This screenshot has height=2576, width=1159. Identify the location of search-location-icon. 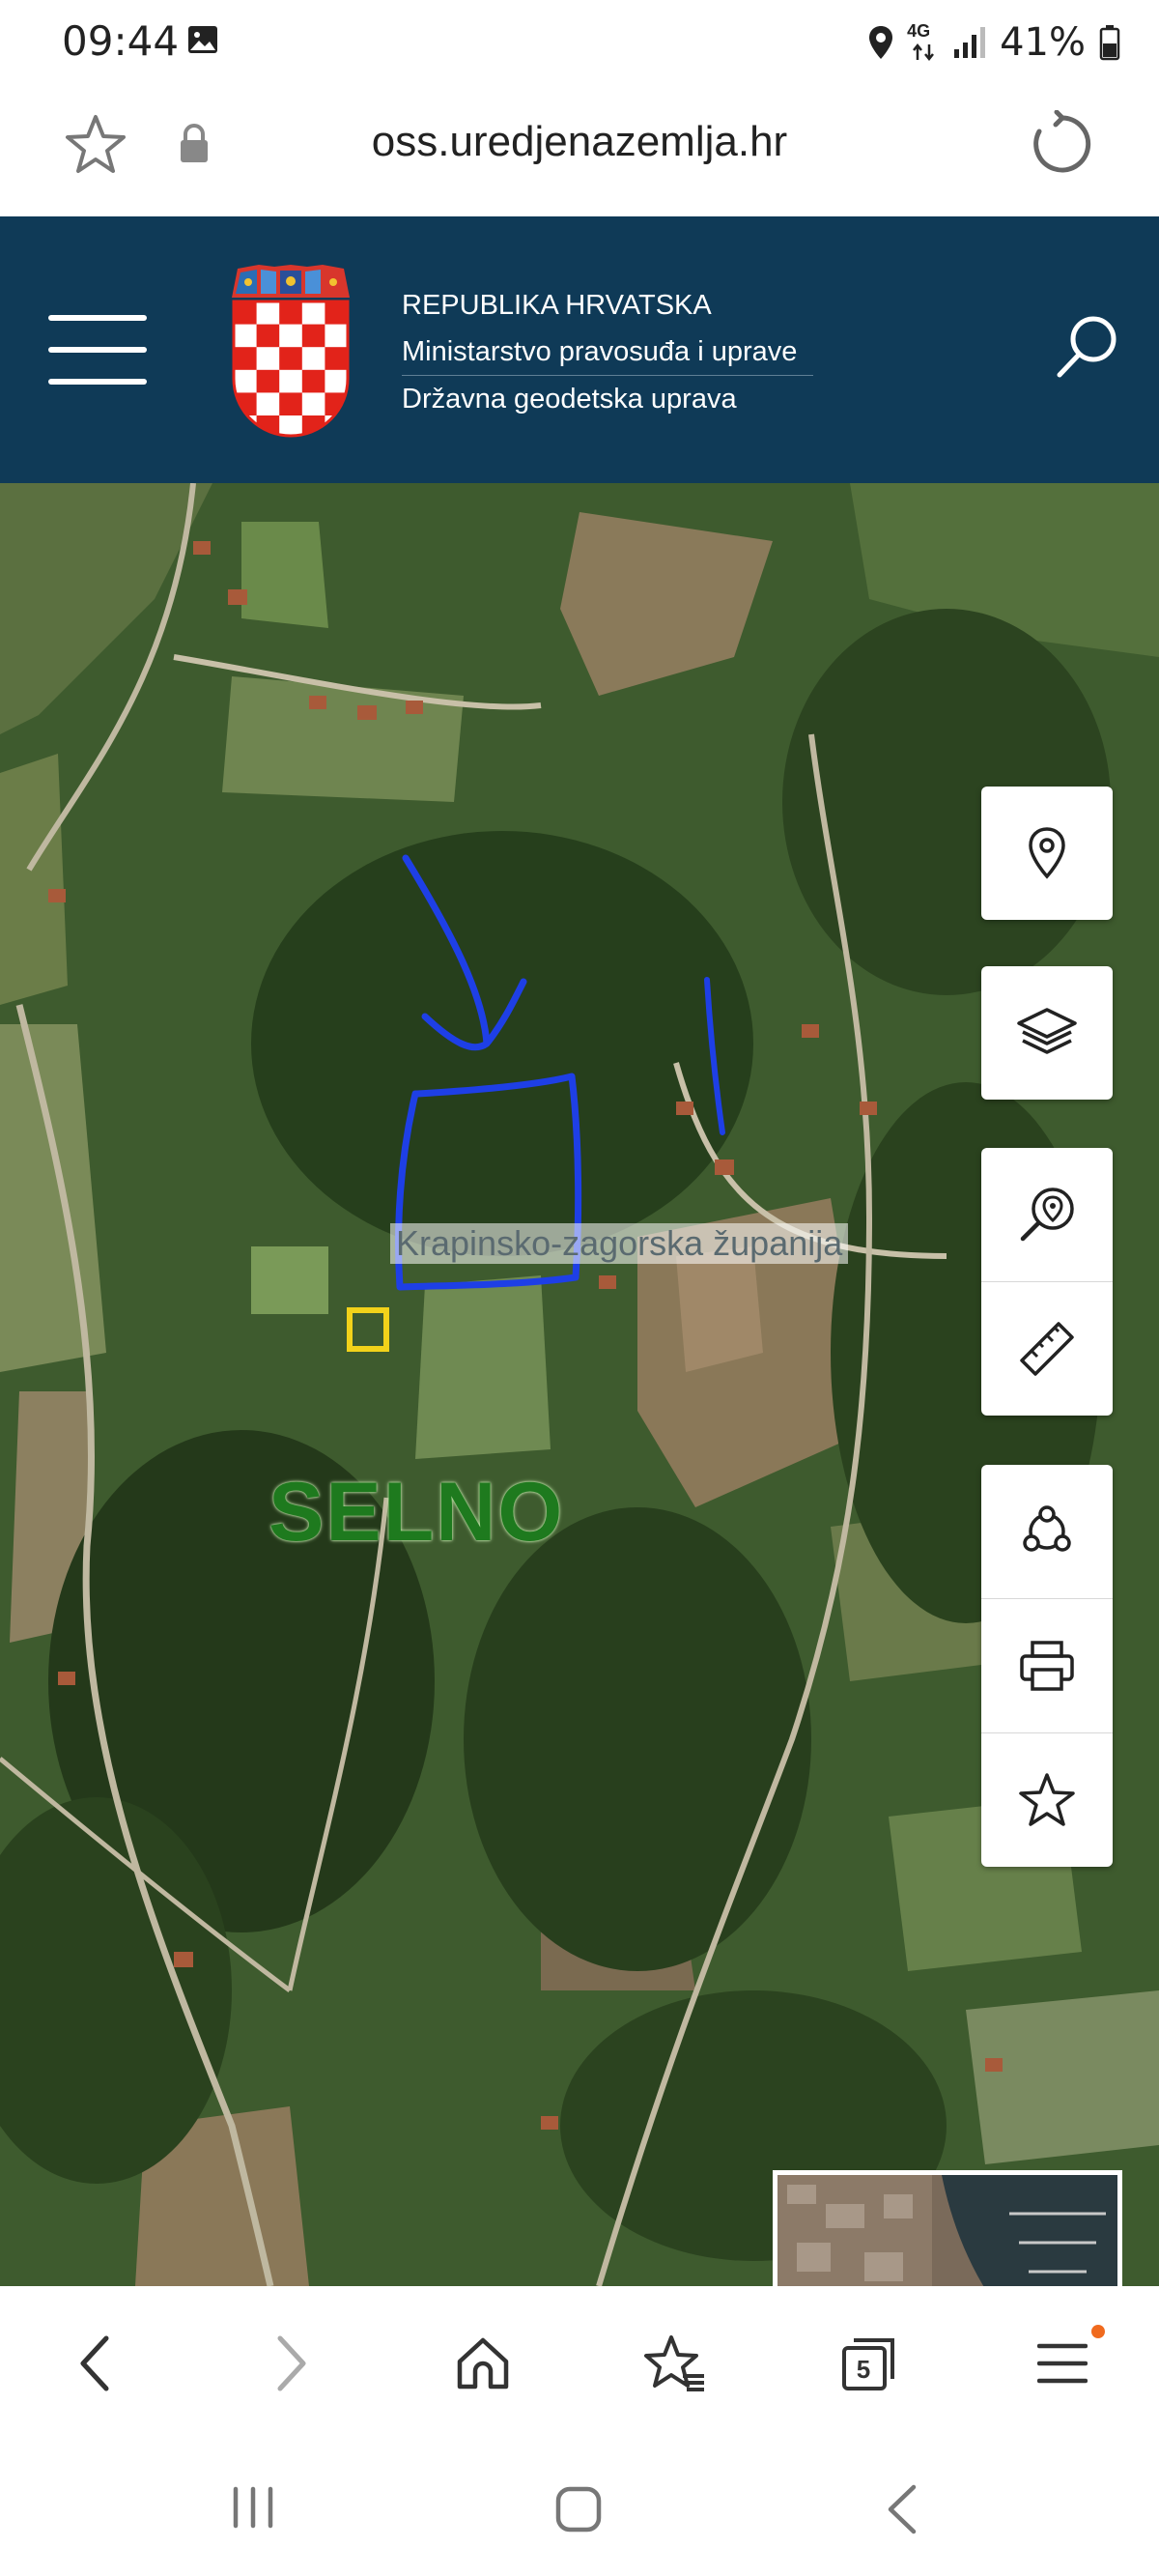
(1047, 1215).